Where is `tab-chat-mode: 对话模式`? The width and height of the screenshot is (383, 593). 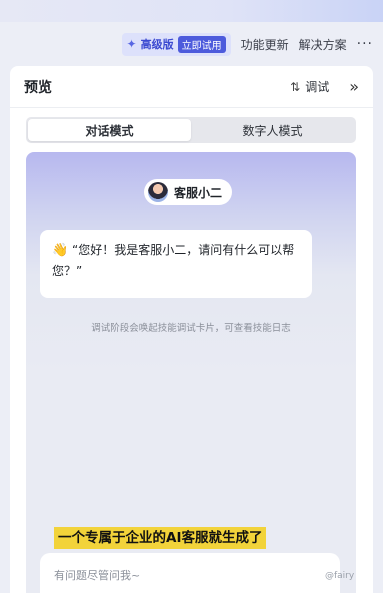 tab-chat-mode: 对话模式 is located at coordinates (109, 130).